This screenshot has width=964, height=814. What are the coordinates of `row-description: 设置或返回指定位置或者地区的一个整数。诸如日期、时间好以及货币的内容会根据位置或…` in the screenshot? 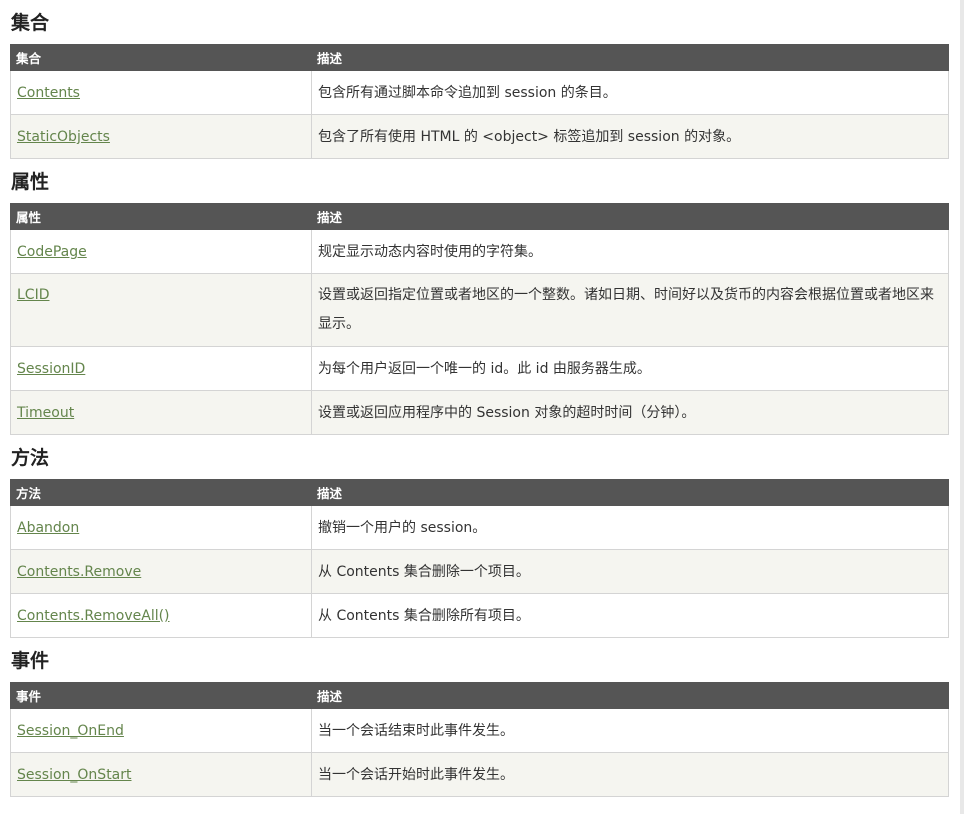 It's located at (630, 310).